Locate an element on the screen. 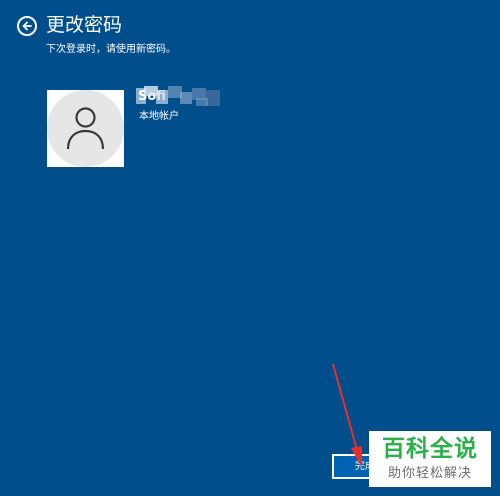 The height and width of the screenshot is (496, 500). page-title: 更改密码 is located at coordinates (84, 25).